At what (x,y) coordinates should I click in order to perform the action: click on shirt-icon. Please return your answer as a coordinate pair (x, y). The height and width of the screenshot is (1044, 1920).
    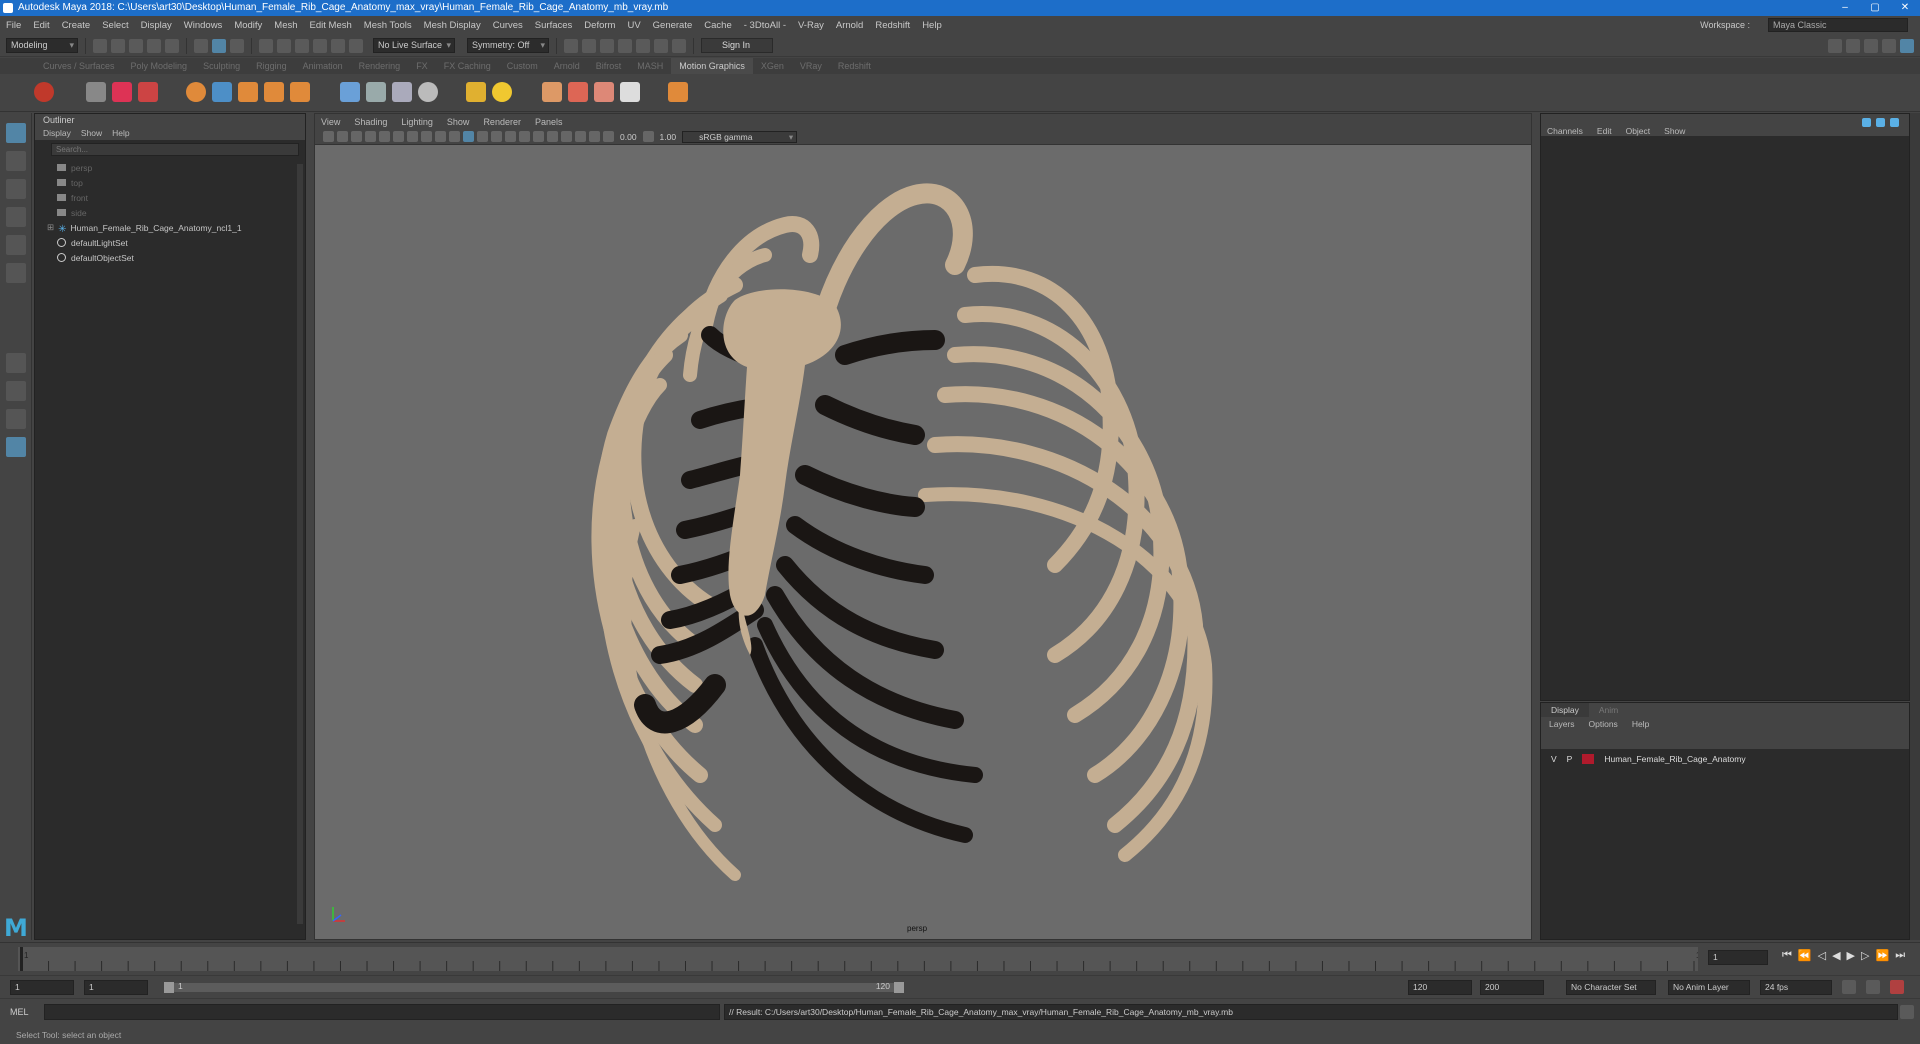
    Looking at the image, I should click on (578, 92).